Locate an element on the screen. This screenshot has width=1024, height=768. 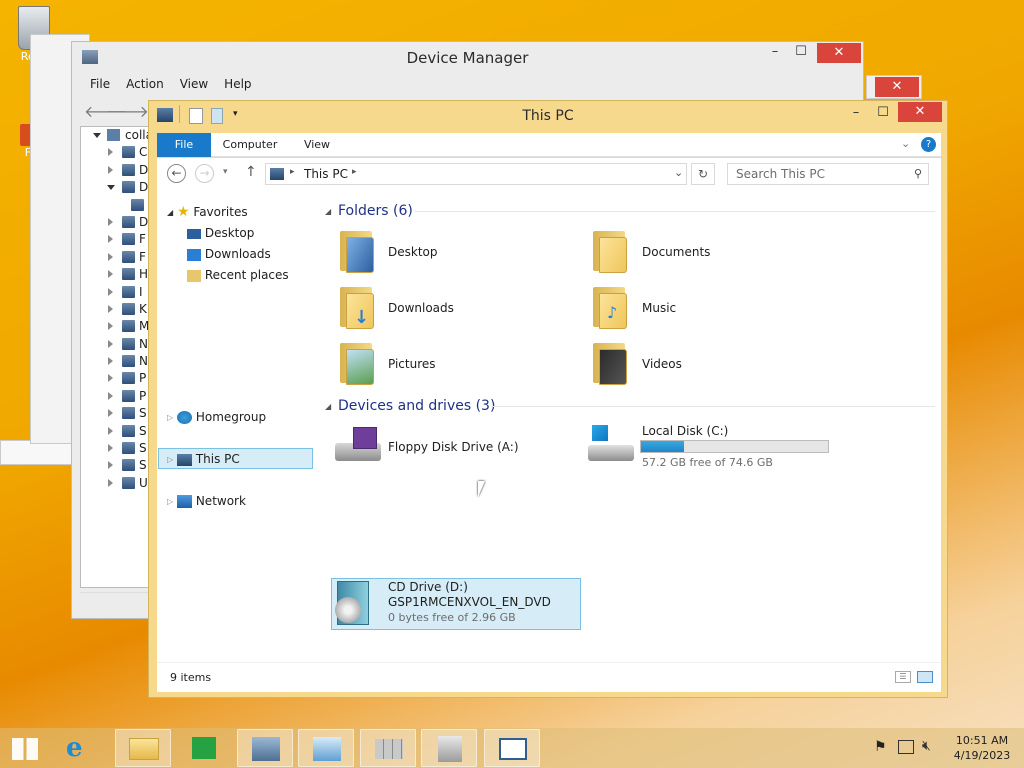
tree-item: H is located at coordinates (115, 274).